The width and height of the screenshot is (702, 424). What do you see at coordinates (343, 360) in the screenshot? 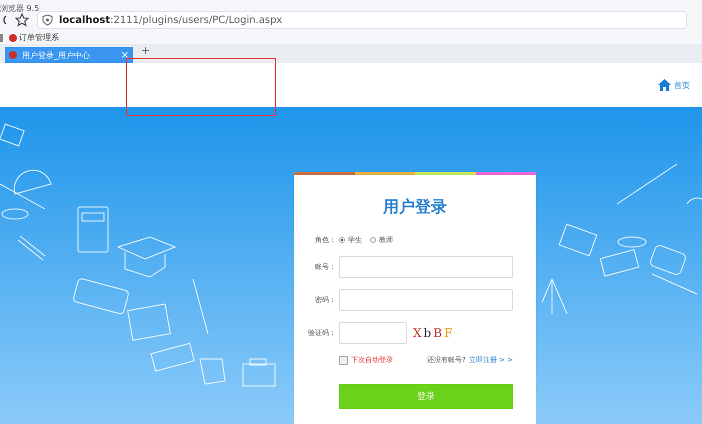
I see `checkbox` at bounding box center [343, 360].